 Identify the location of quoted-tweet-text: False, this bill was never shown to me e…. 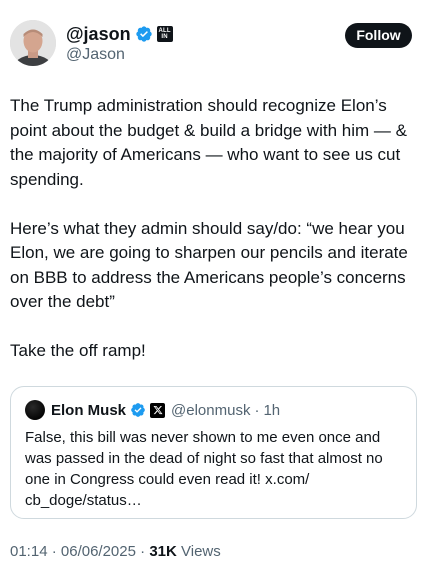
(204, 469).